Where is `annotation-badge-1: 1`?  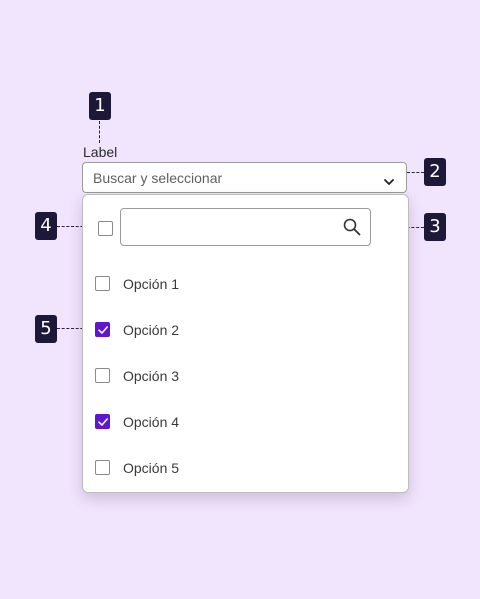
annotation-badge-1: 1 is located at coordinates (100, 106).